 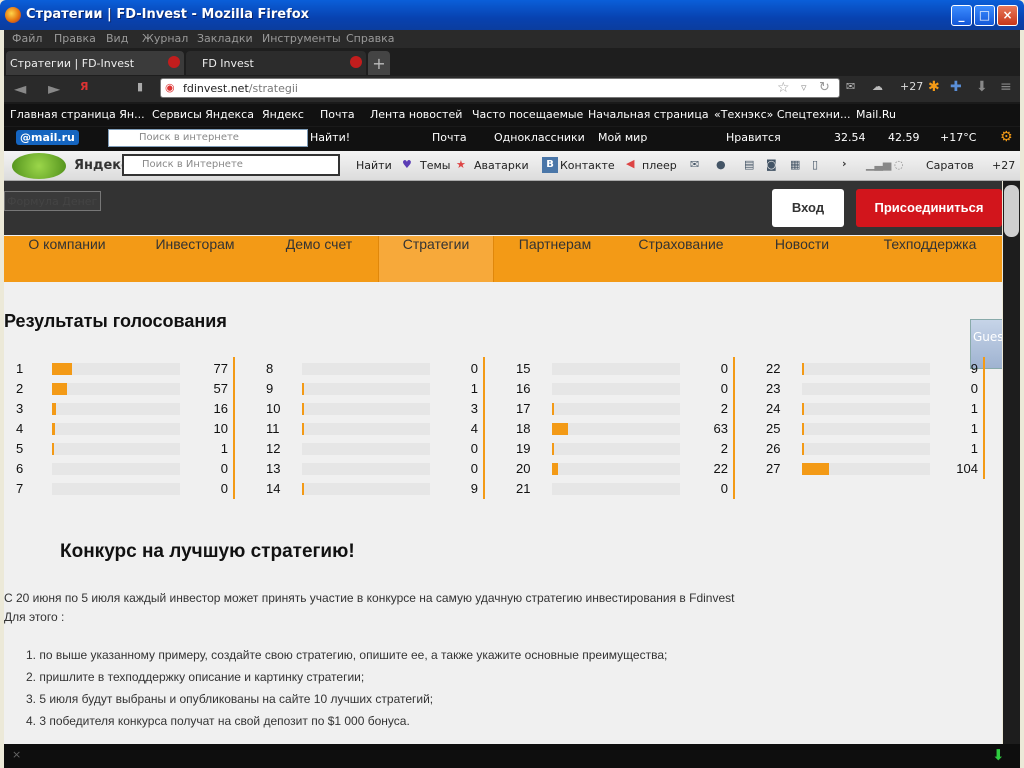 I want to click on firefox-icon, so click(x=13, y=15).